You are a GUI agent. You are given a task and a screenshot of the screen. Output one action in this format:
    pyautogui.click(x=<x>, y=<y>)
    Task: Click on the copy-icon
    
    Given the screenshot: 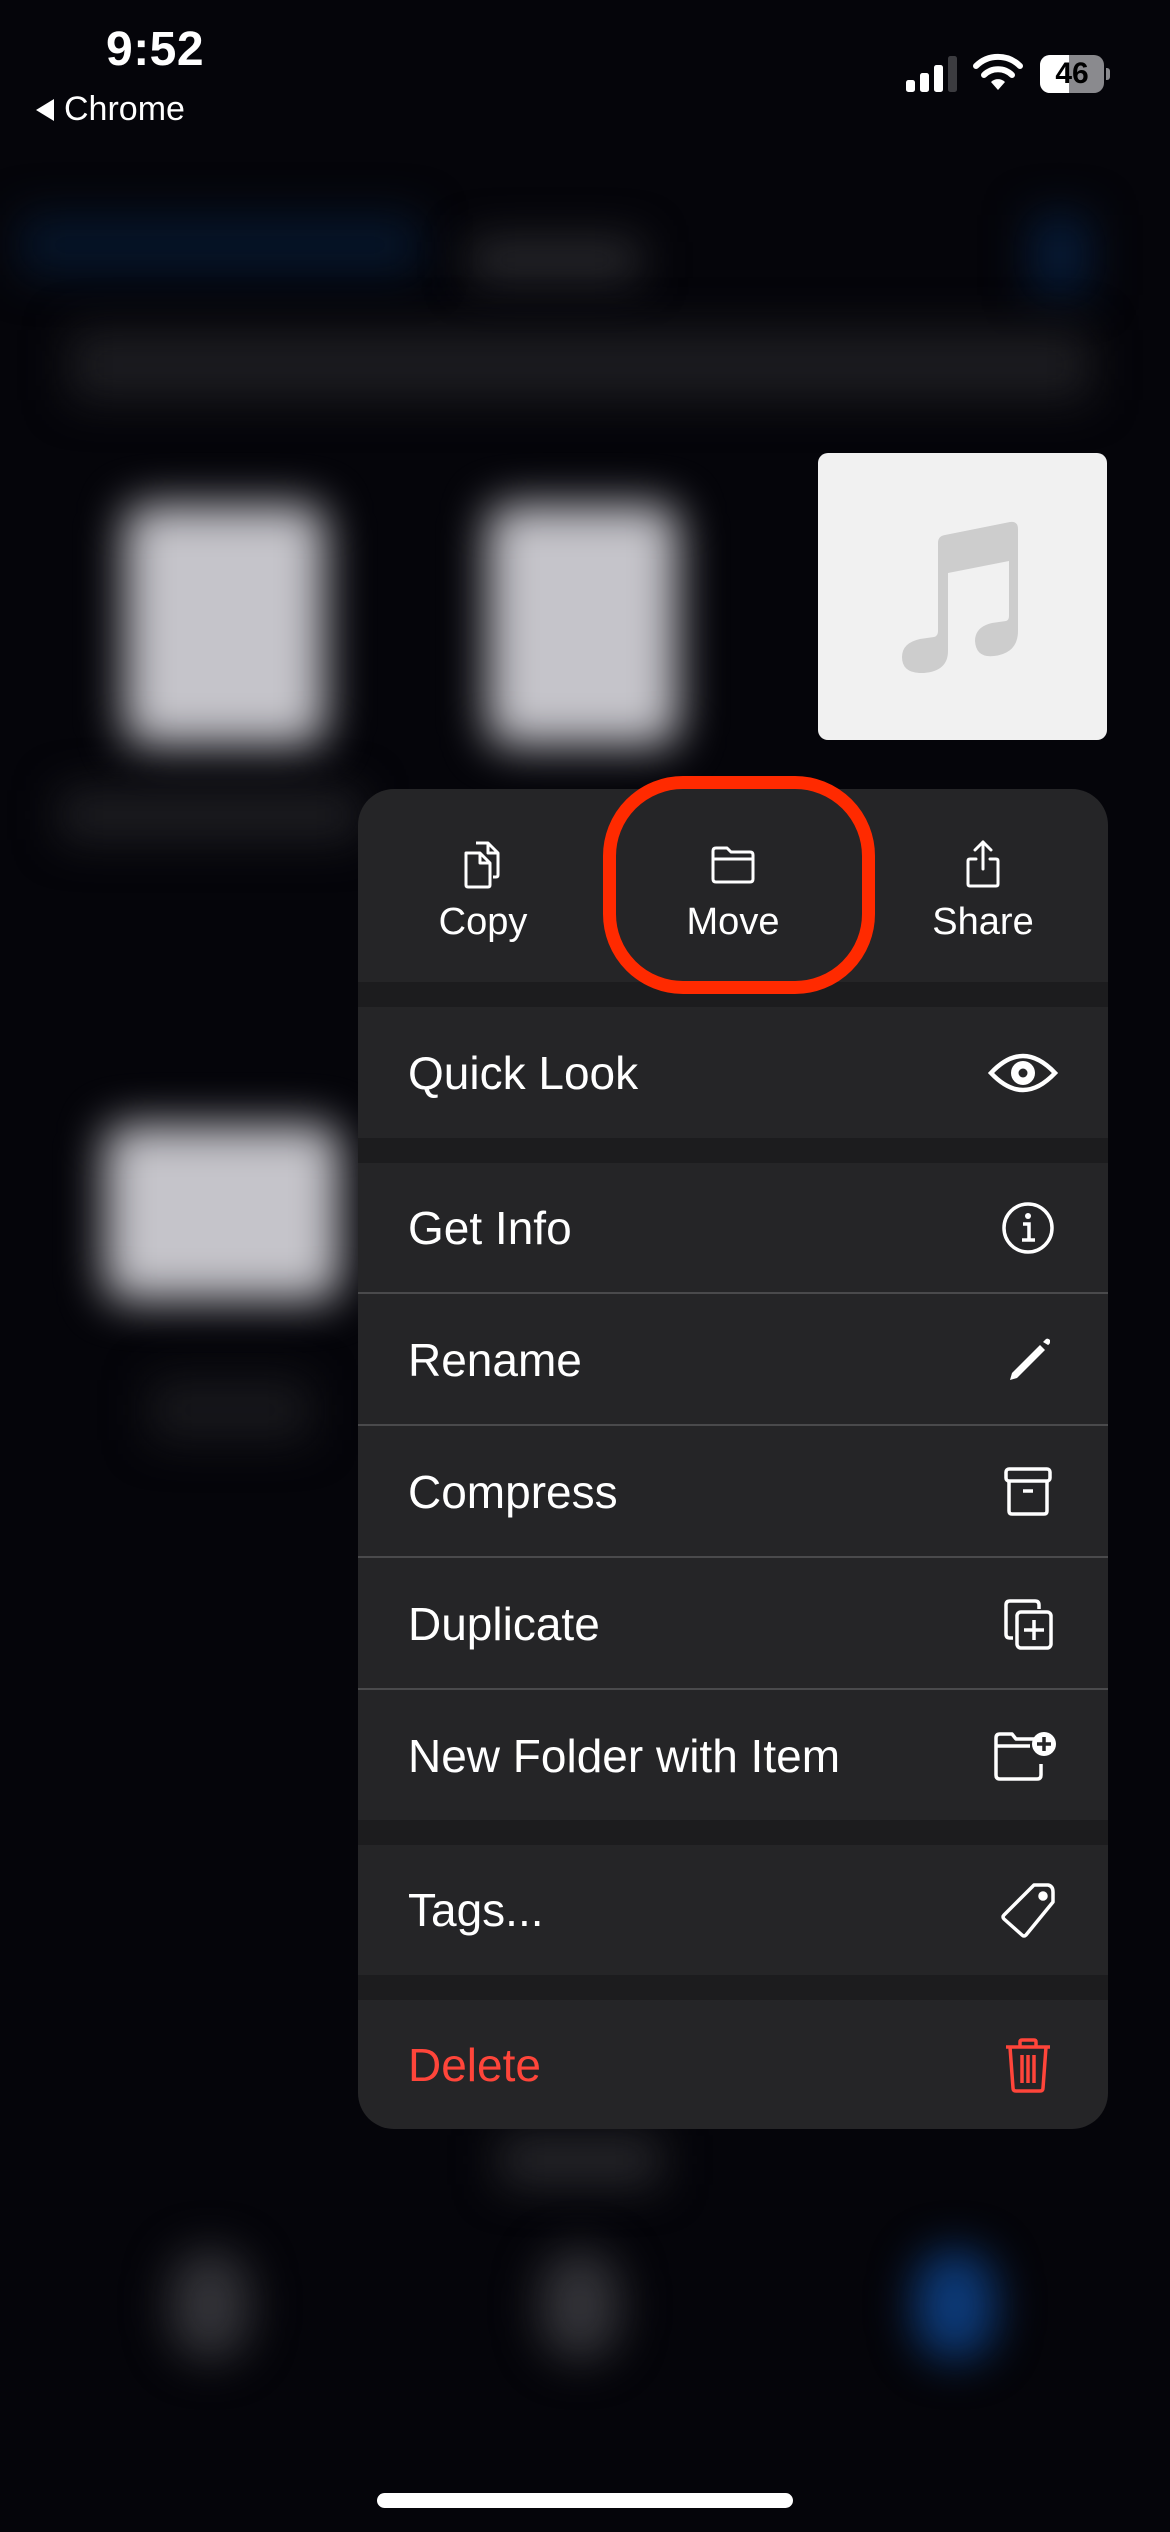 What is the action you would take?
    pyautogui.click(x=482, y=865)
    